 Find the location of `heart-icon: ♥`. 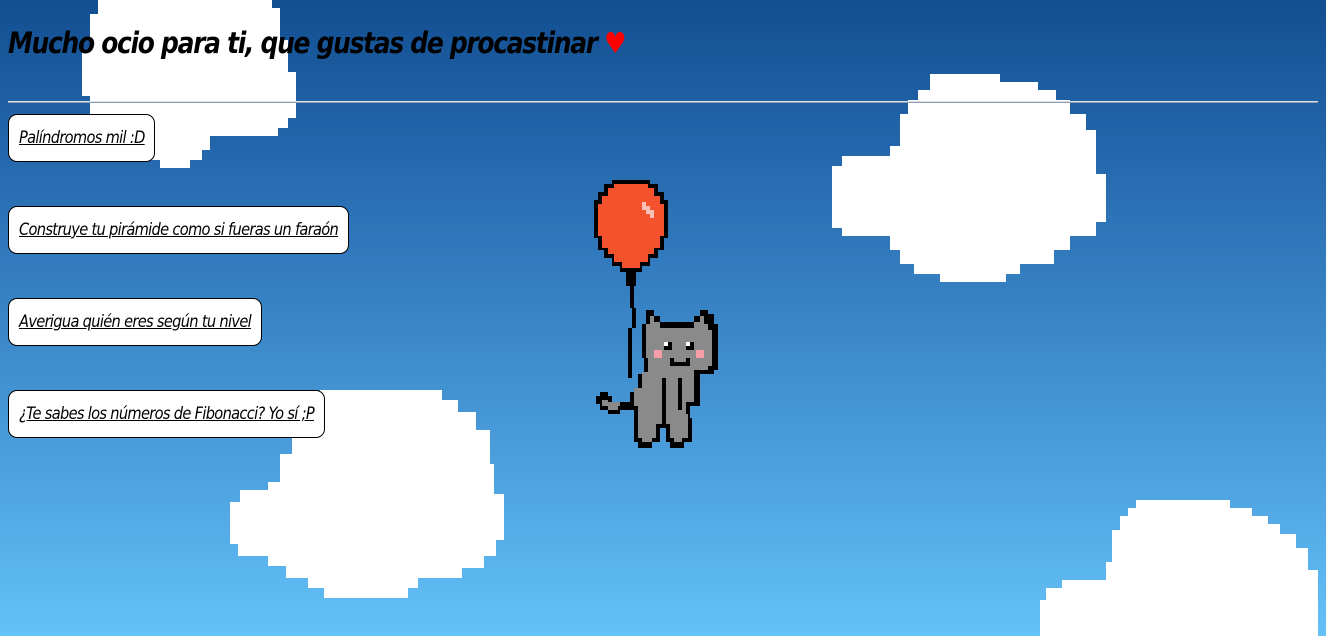

heart-icon: ♥ is located at coordinates (615, 43).